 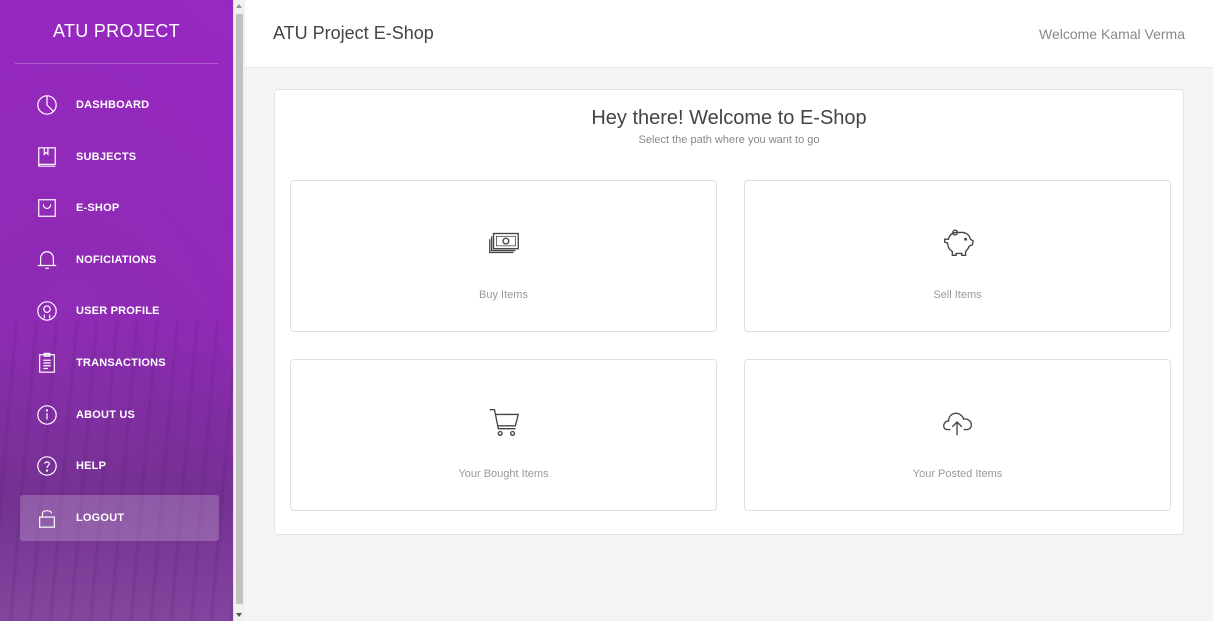 I want to click on sidebar-item-label: SUBJECTS, so click(x=106, y=156).